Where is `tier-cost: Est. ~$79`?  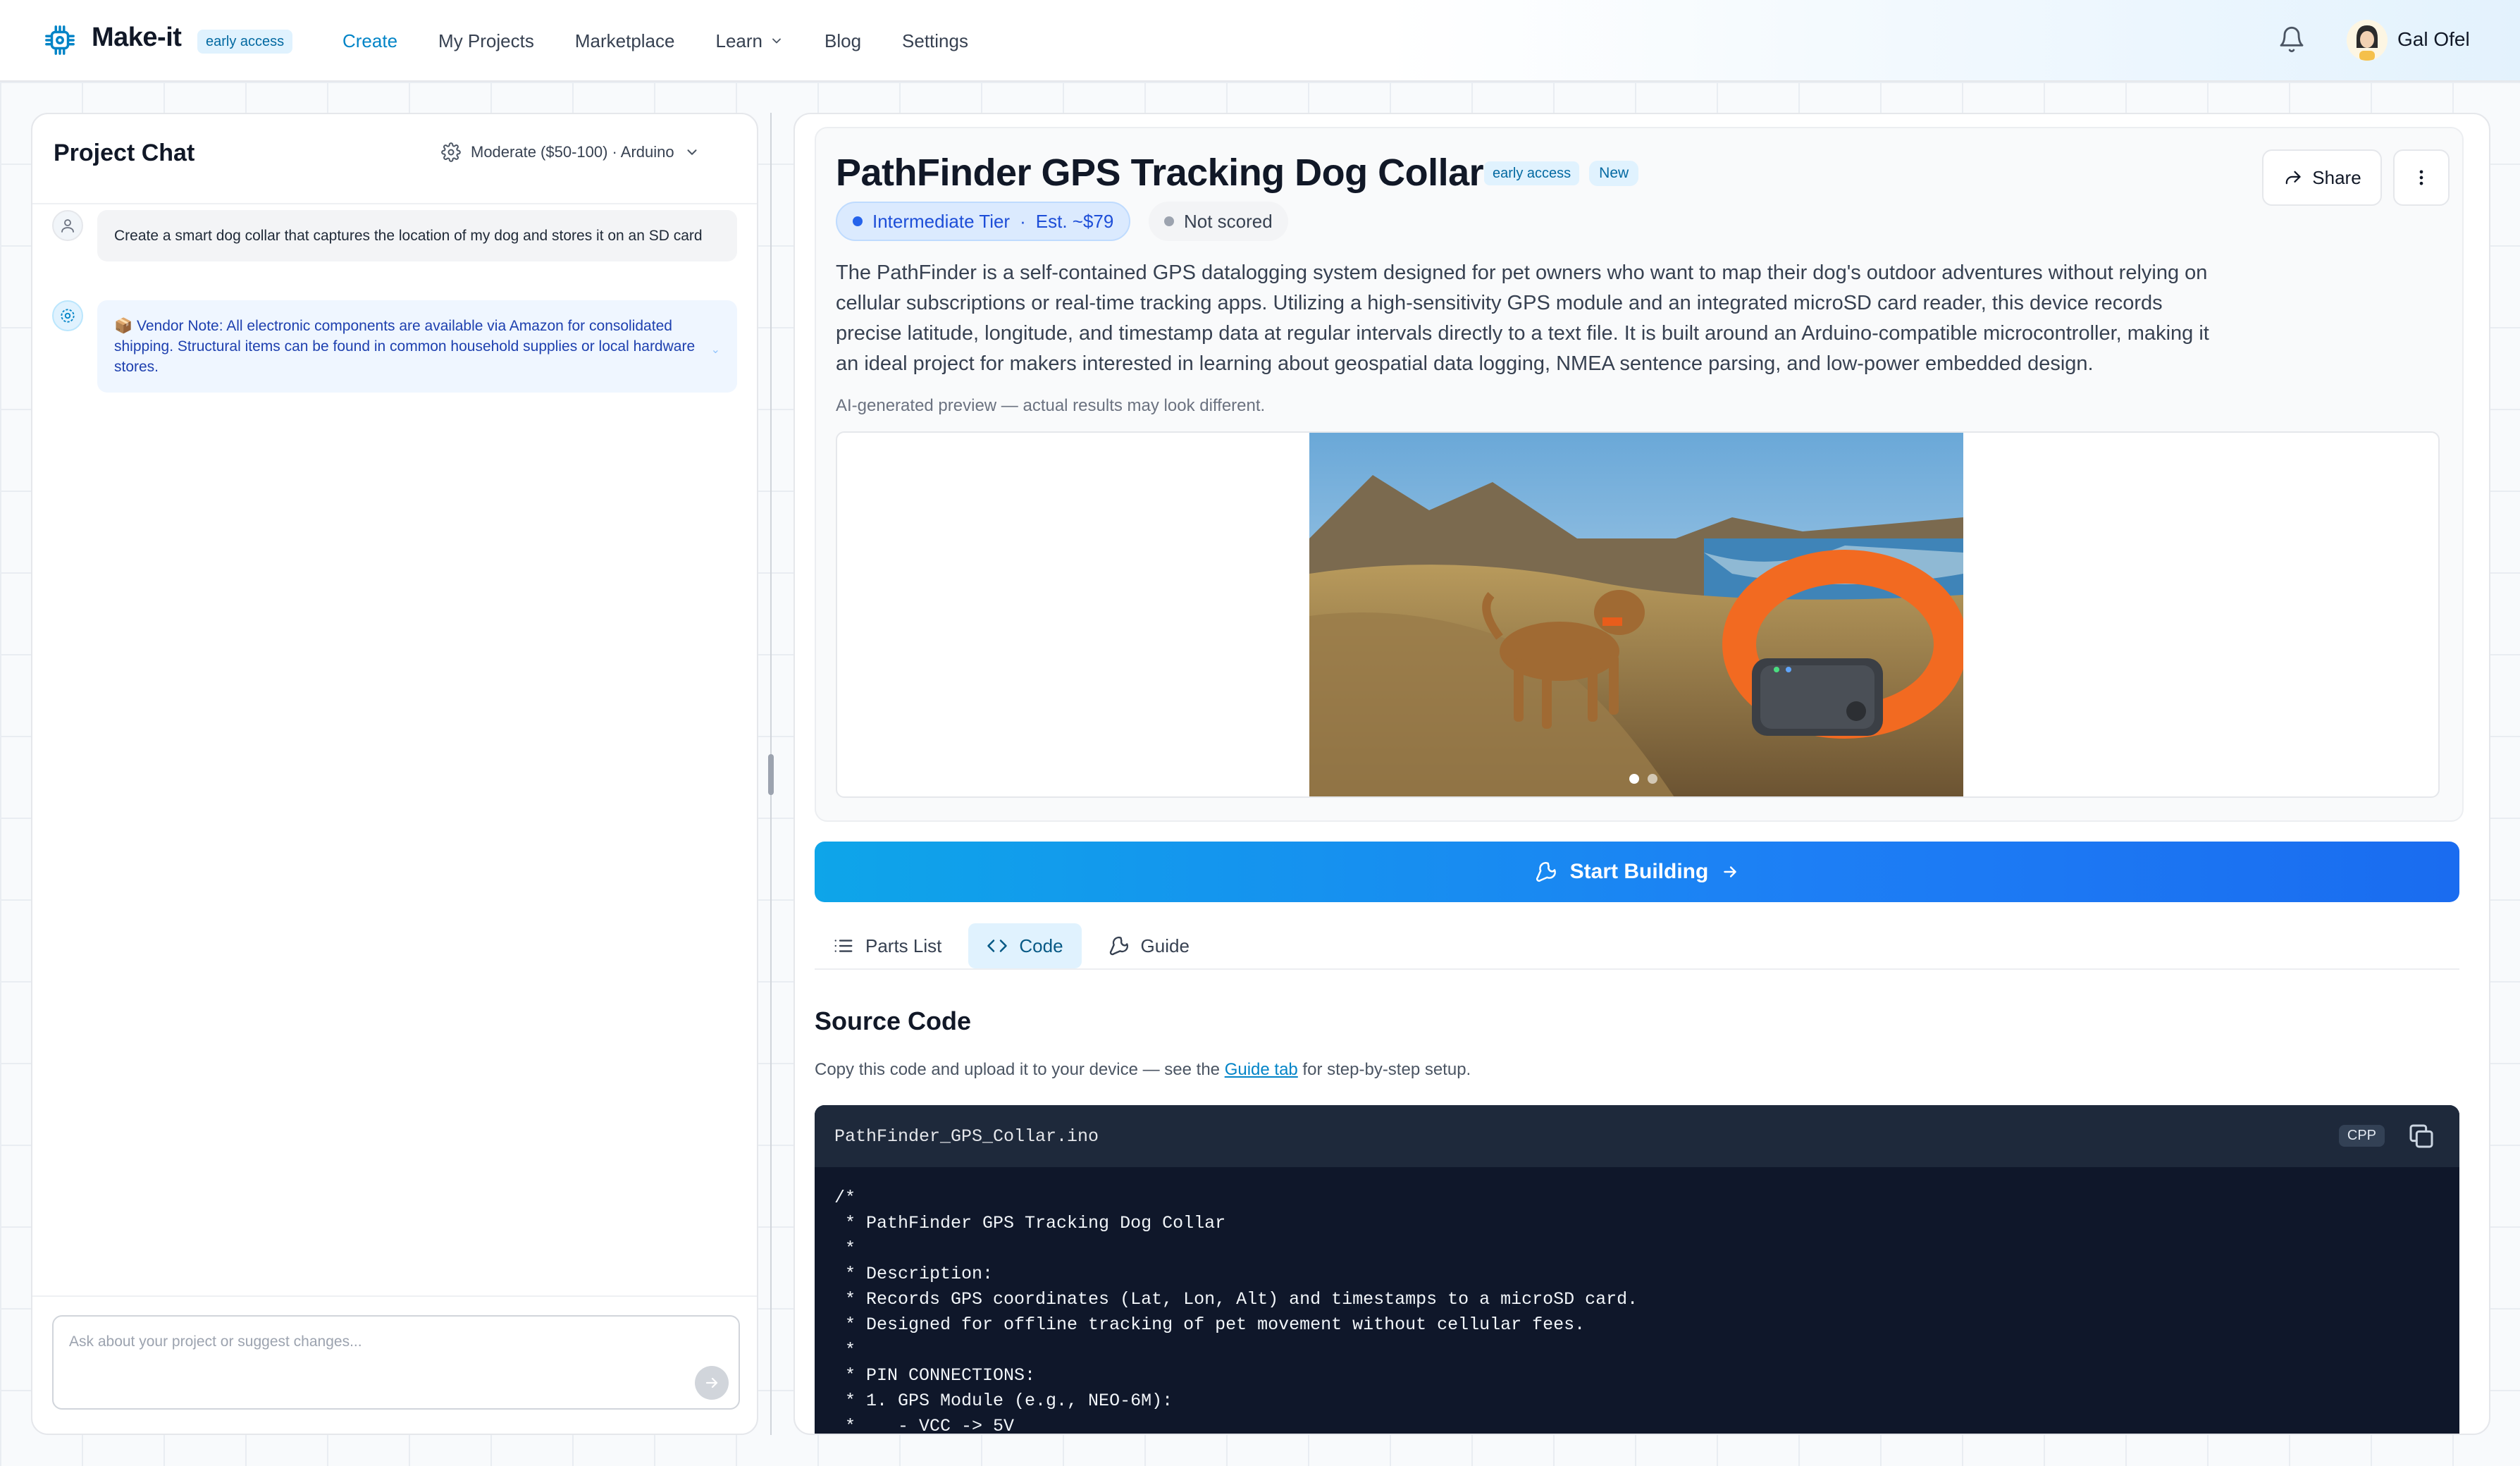 tier-cost: Est. ~$79 is located at coordinates (1074, 221).